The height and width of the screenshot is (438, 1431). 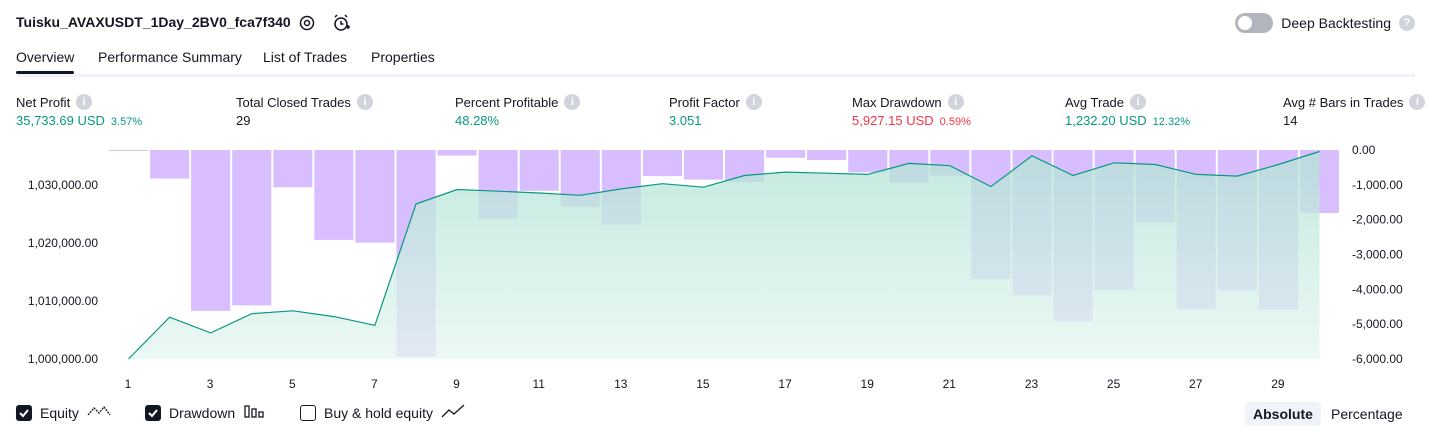 I want to click on x-tick-label: 29, so click(x=1278, y=384).